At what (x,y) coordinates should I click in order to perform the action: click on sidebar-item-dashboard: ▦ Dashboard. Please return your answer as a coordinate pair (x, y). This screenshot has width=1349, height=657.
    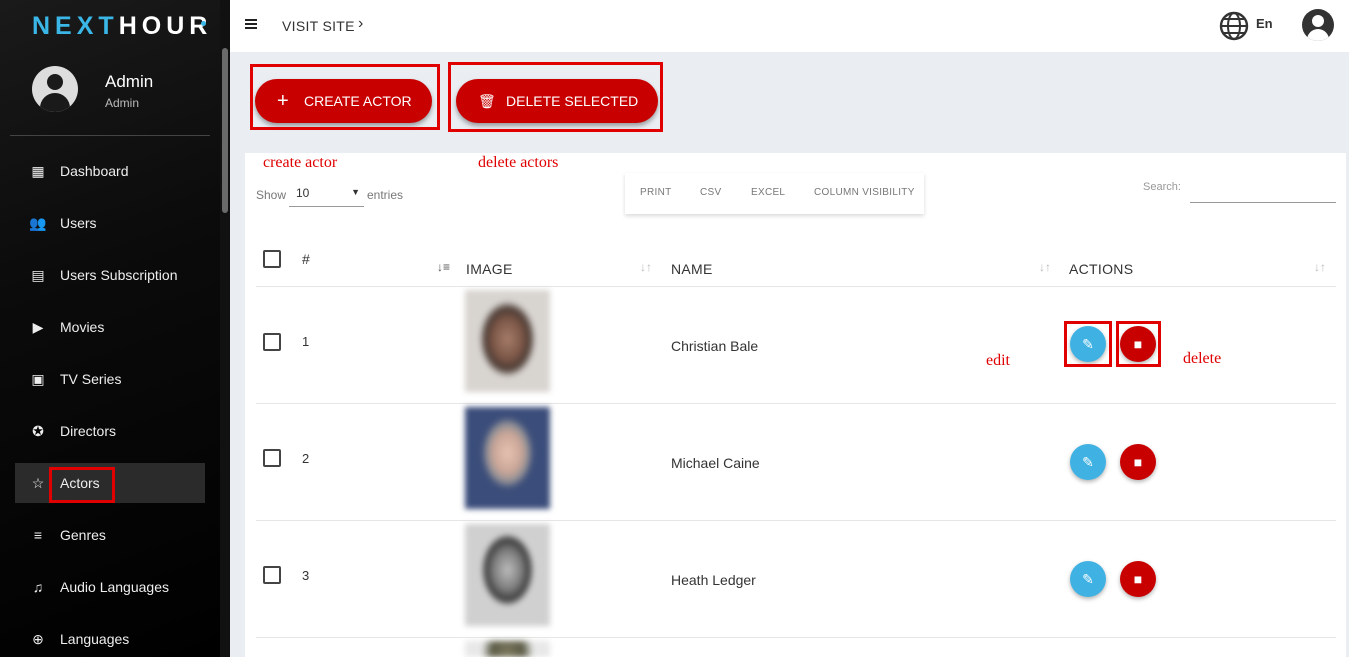
    Looking at the image, I should click on (110, 171).